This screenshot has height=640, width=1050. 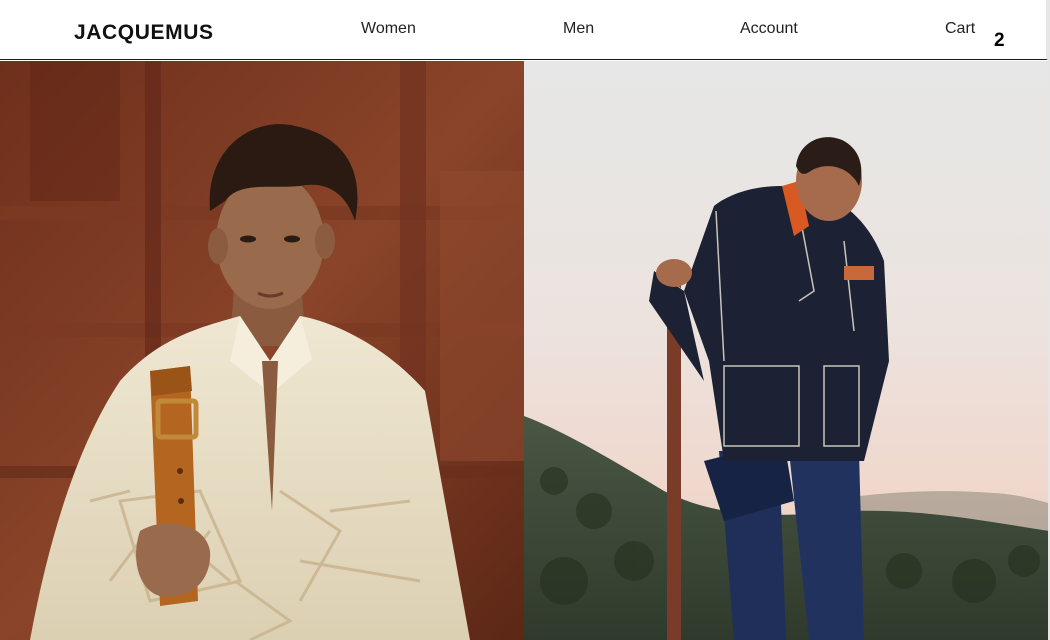 I want to click on brand-logo: JACQUEMUS, so click(x=144, y=33).